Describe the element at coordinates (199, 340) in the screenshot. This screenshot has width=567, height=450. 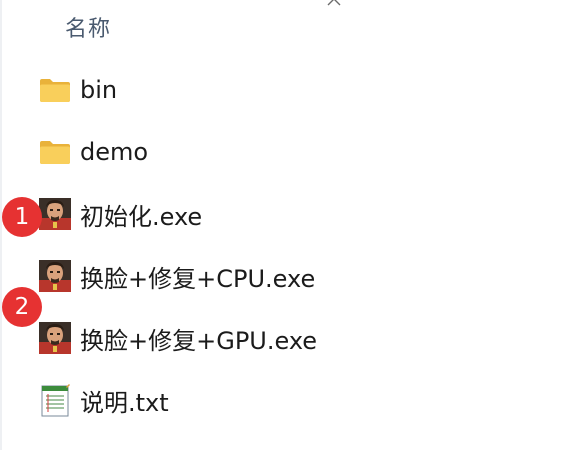
I see `file-name: 换脸+修复+GPU.exe` at that location.